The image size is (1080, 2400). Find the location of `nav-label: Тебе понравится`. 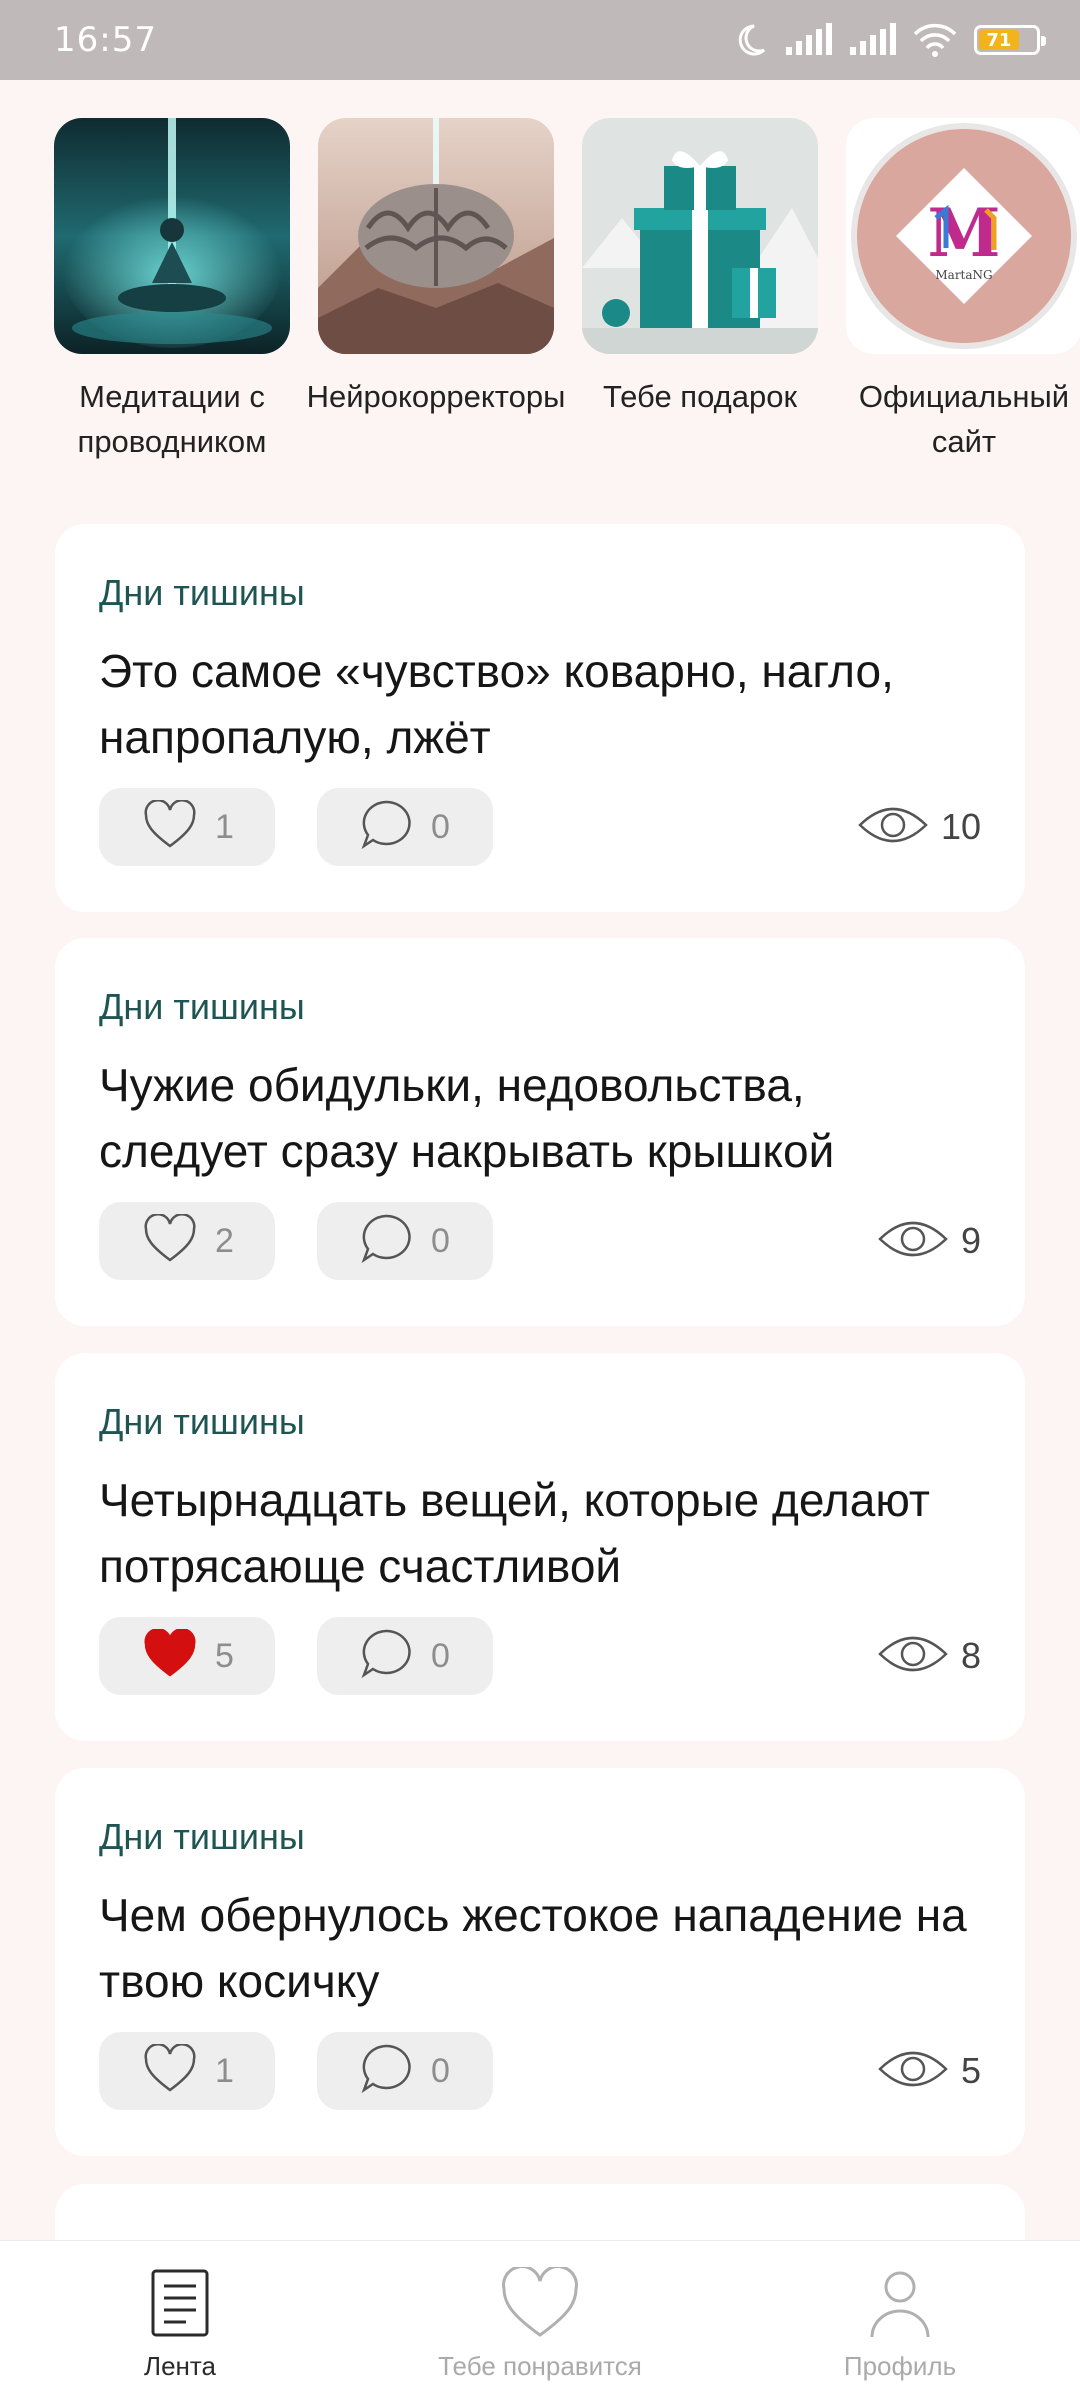

nav-label: Тебе понравится is located at coordinates (540, 2366).